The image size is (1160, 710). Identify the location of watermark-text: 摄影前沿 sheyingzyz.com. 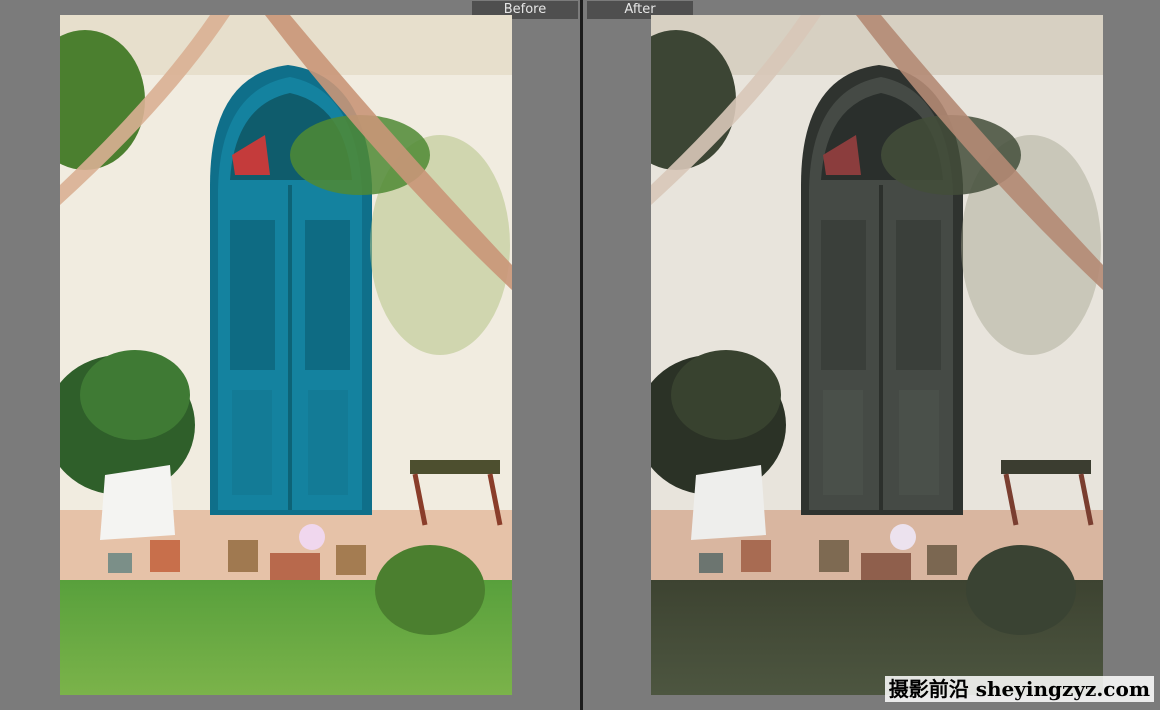
(1019, 689).